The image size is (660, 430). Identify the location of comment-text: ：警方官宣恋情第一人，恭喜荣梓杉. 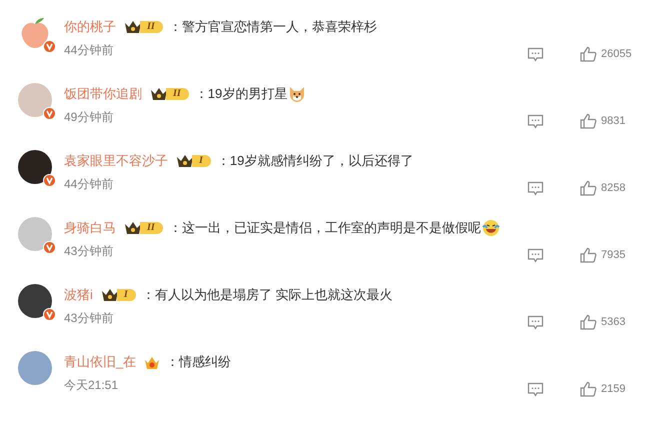
(272, 27).